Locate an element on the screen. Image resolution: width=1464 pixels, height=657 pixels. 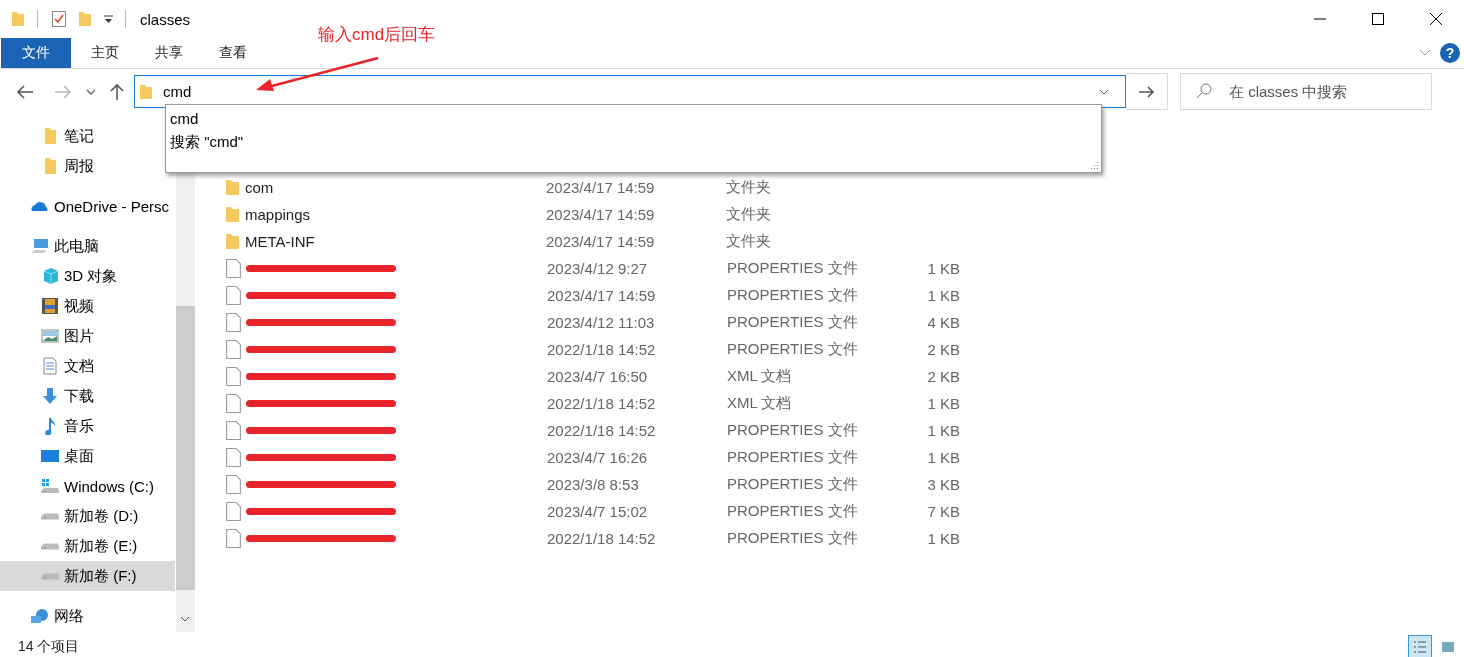
date-cell-text: 2023/4/7 16:26 is located at coordinates (598, 457).